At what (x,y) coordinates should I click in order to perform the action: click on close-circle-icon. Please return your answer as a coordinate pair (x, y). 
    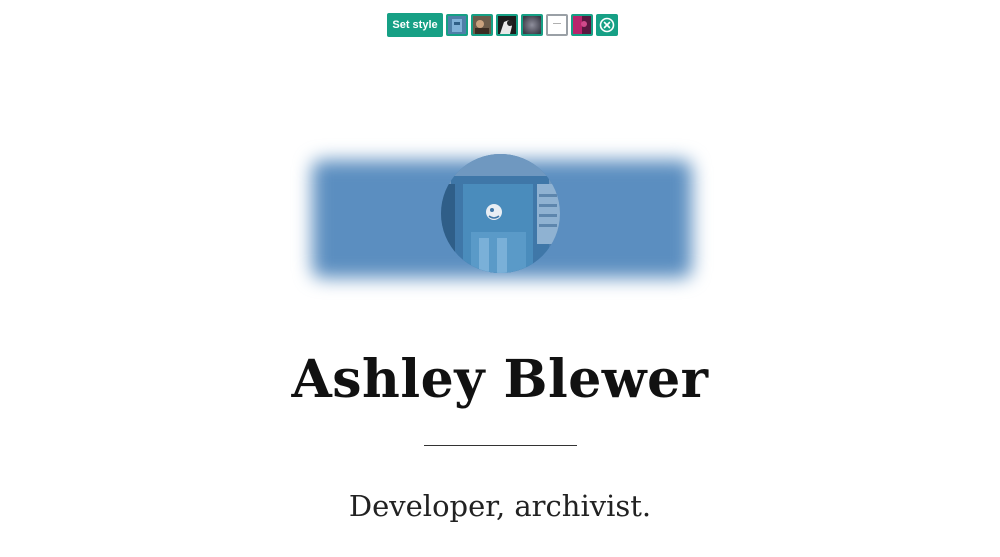
    Looking at the image, I should click on (607, 25).